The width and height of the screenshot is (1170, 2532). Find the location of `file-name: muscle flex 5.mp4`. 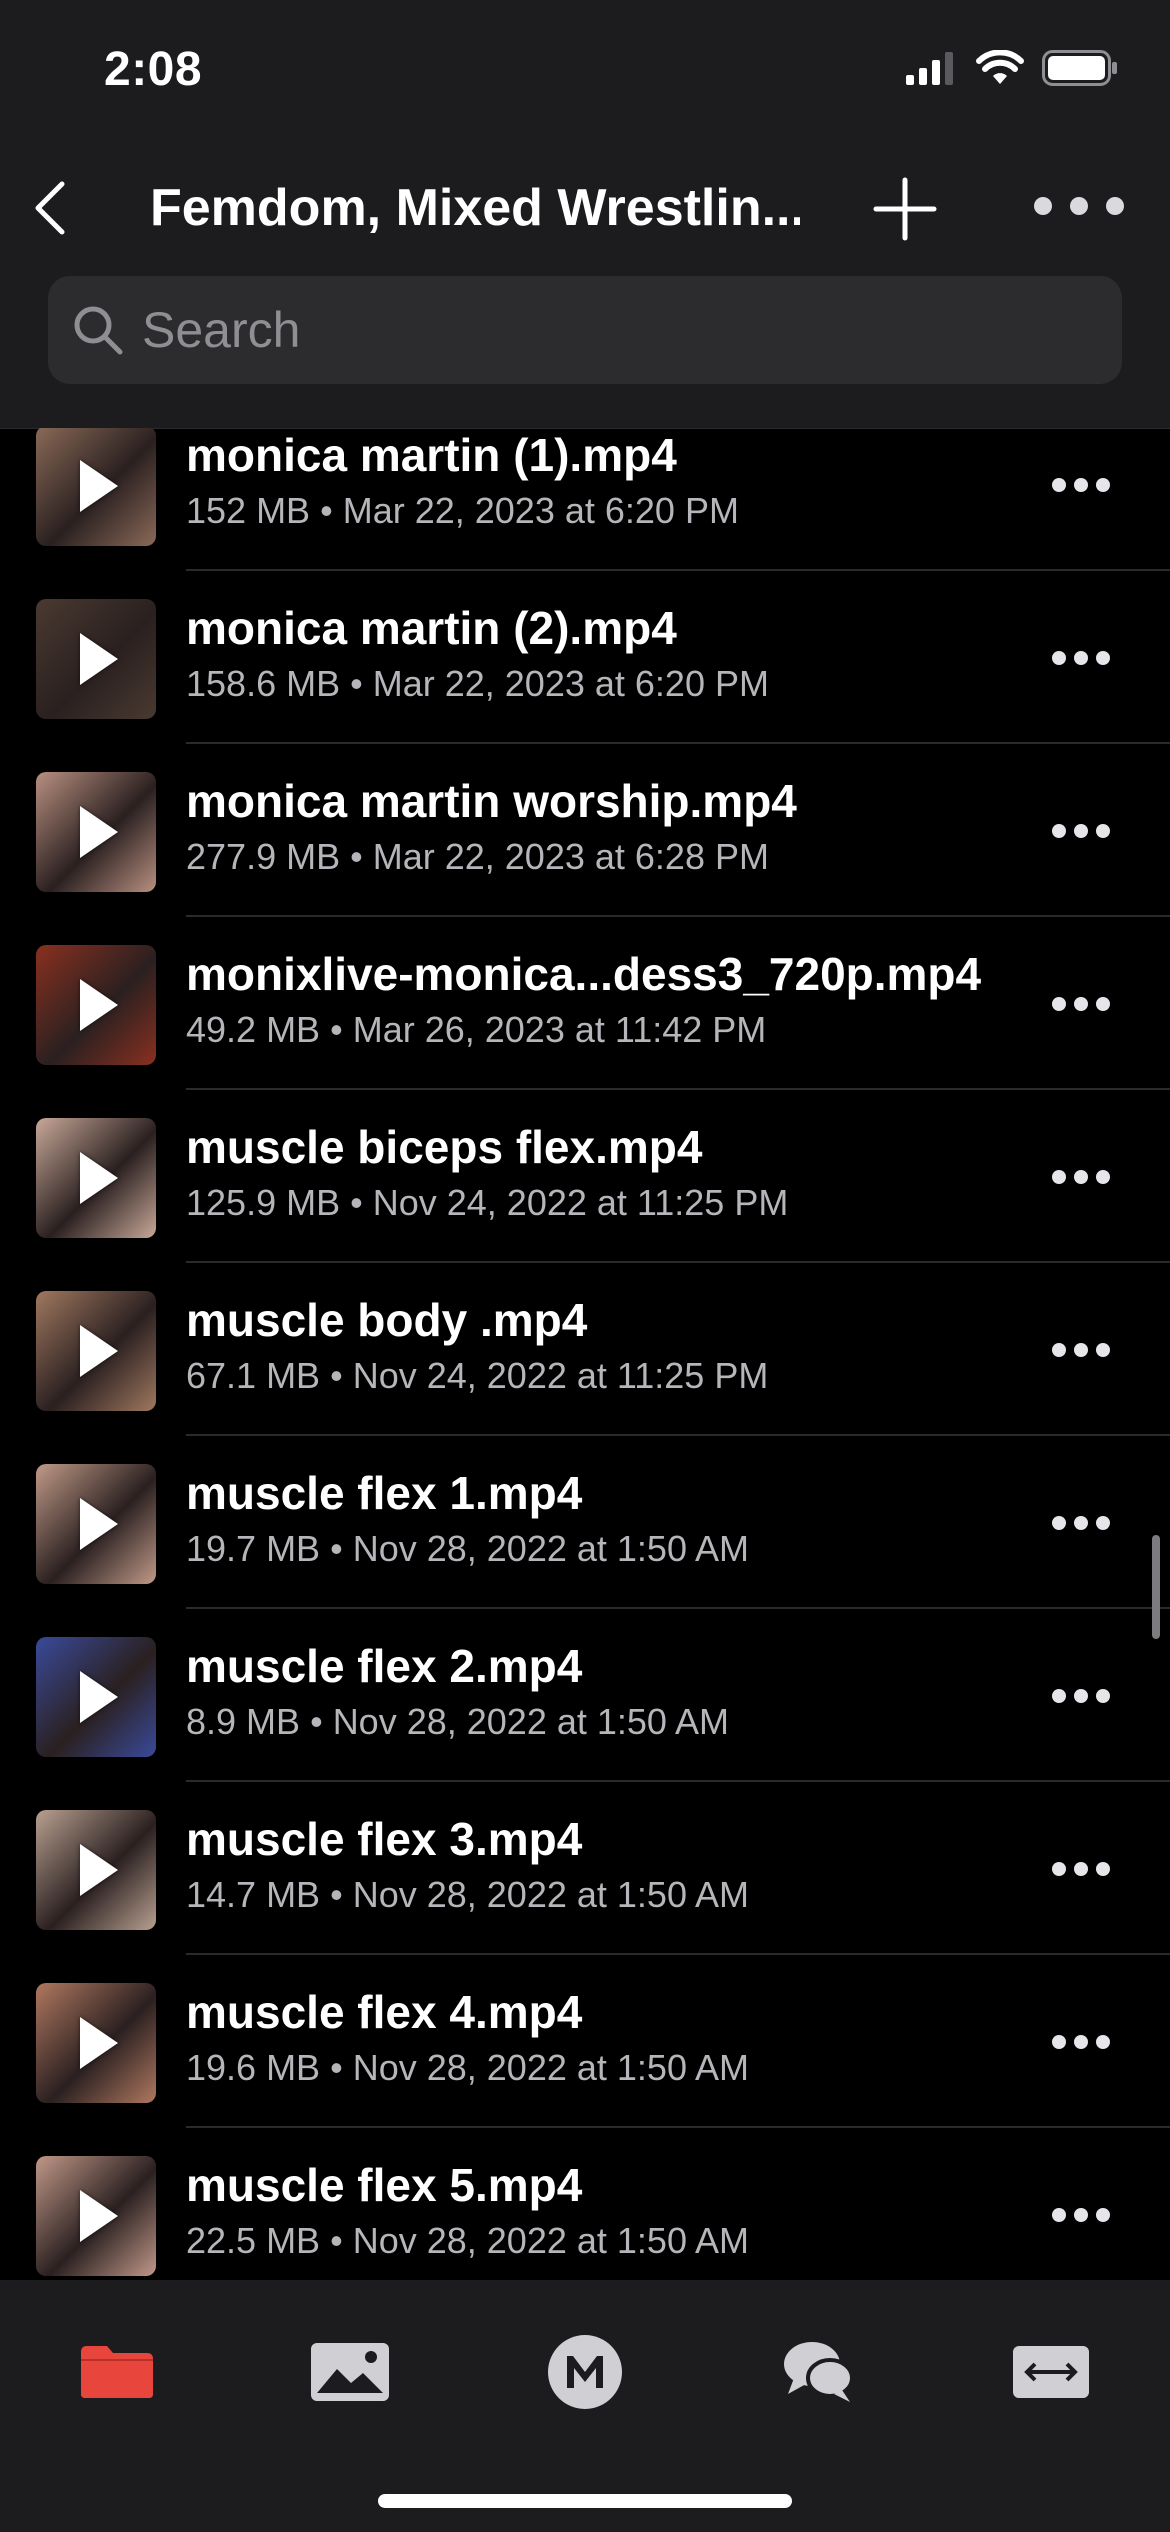

file-name: muscle flex 5.mp4 is located at coordinates (384, 2185).